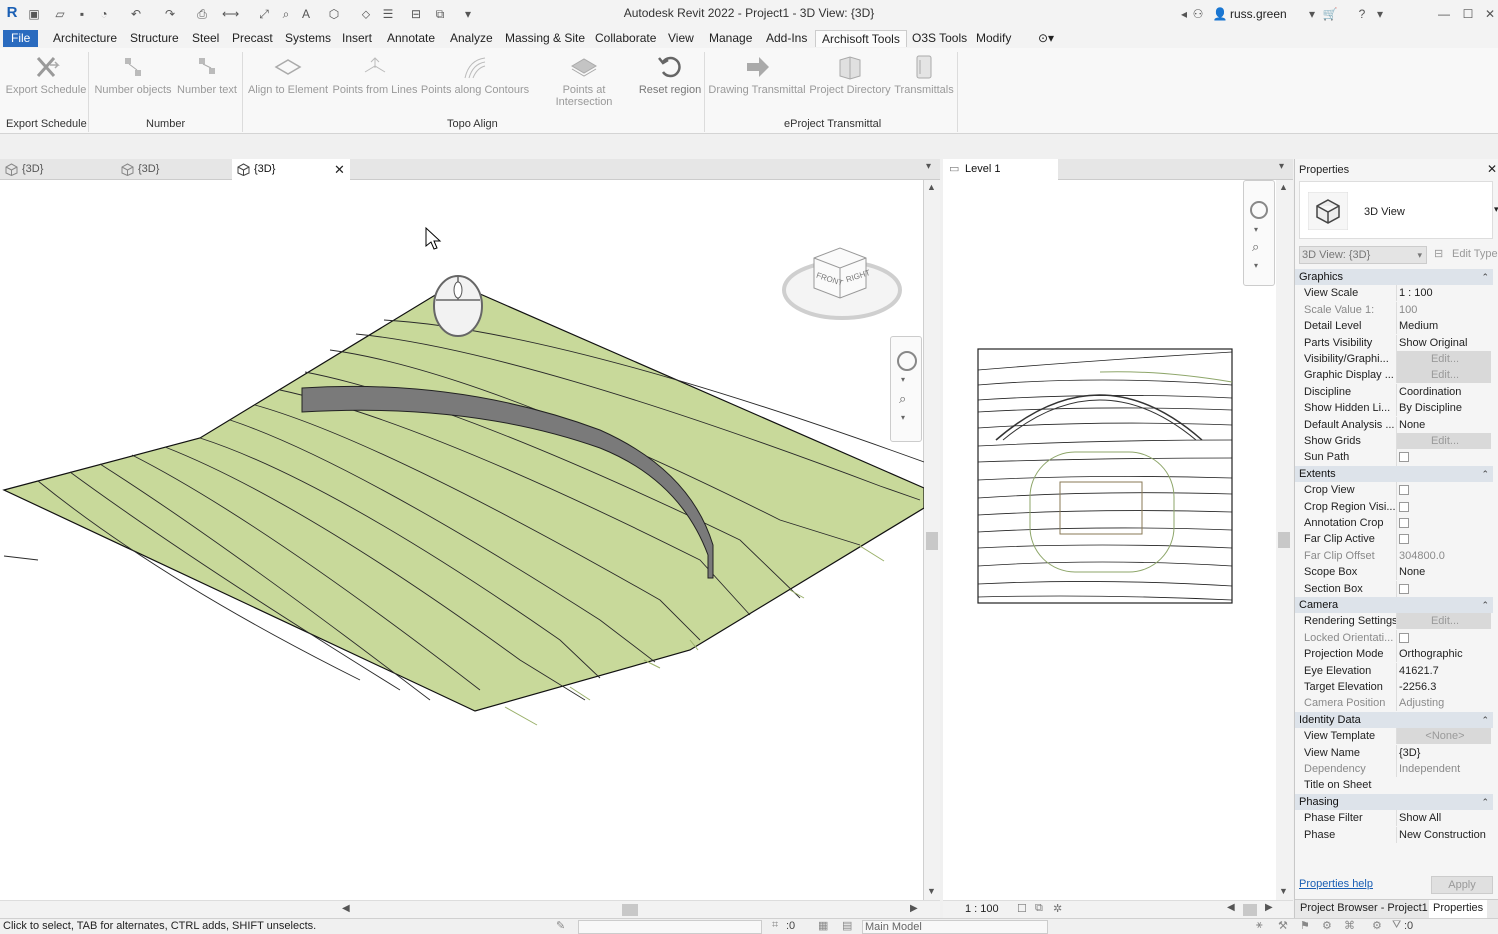 The height and width of the screenshot is (934, 1498). Describe the element at coordinates (560, 925) in the screenshot. I see `worksharing-icon: ✎` at that location.